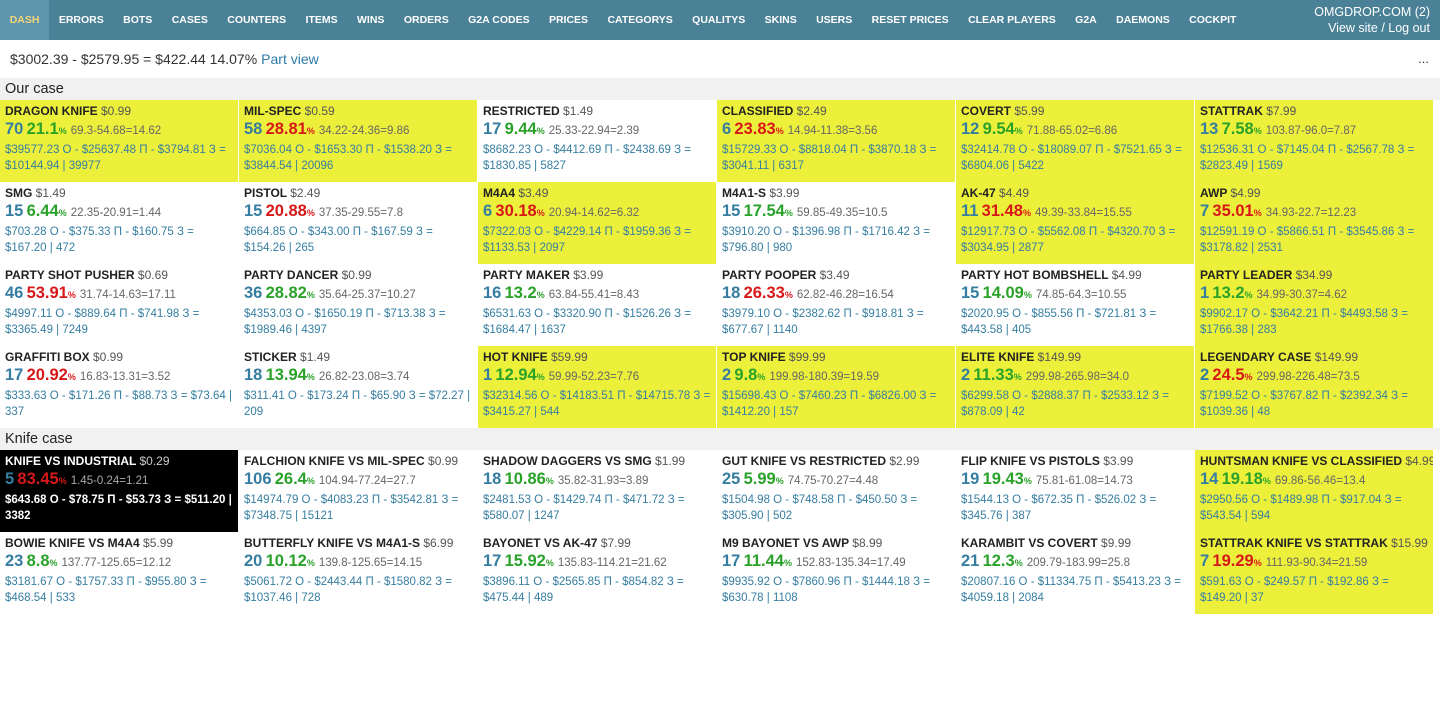  What do you see at coordinates (426, 20) in the screenshot?
I see `nav-item-orders: ORDERS` at bounding box center [426, 20].